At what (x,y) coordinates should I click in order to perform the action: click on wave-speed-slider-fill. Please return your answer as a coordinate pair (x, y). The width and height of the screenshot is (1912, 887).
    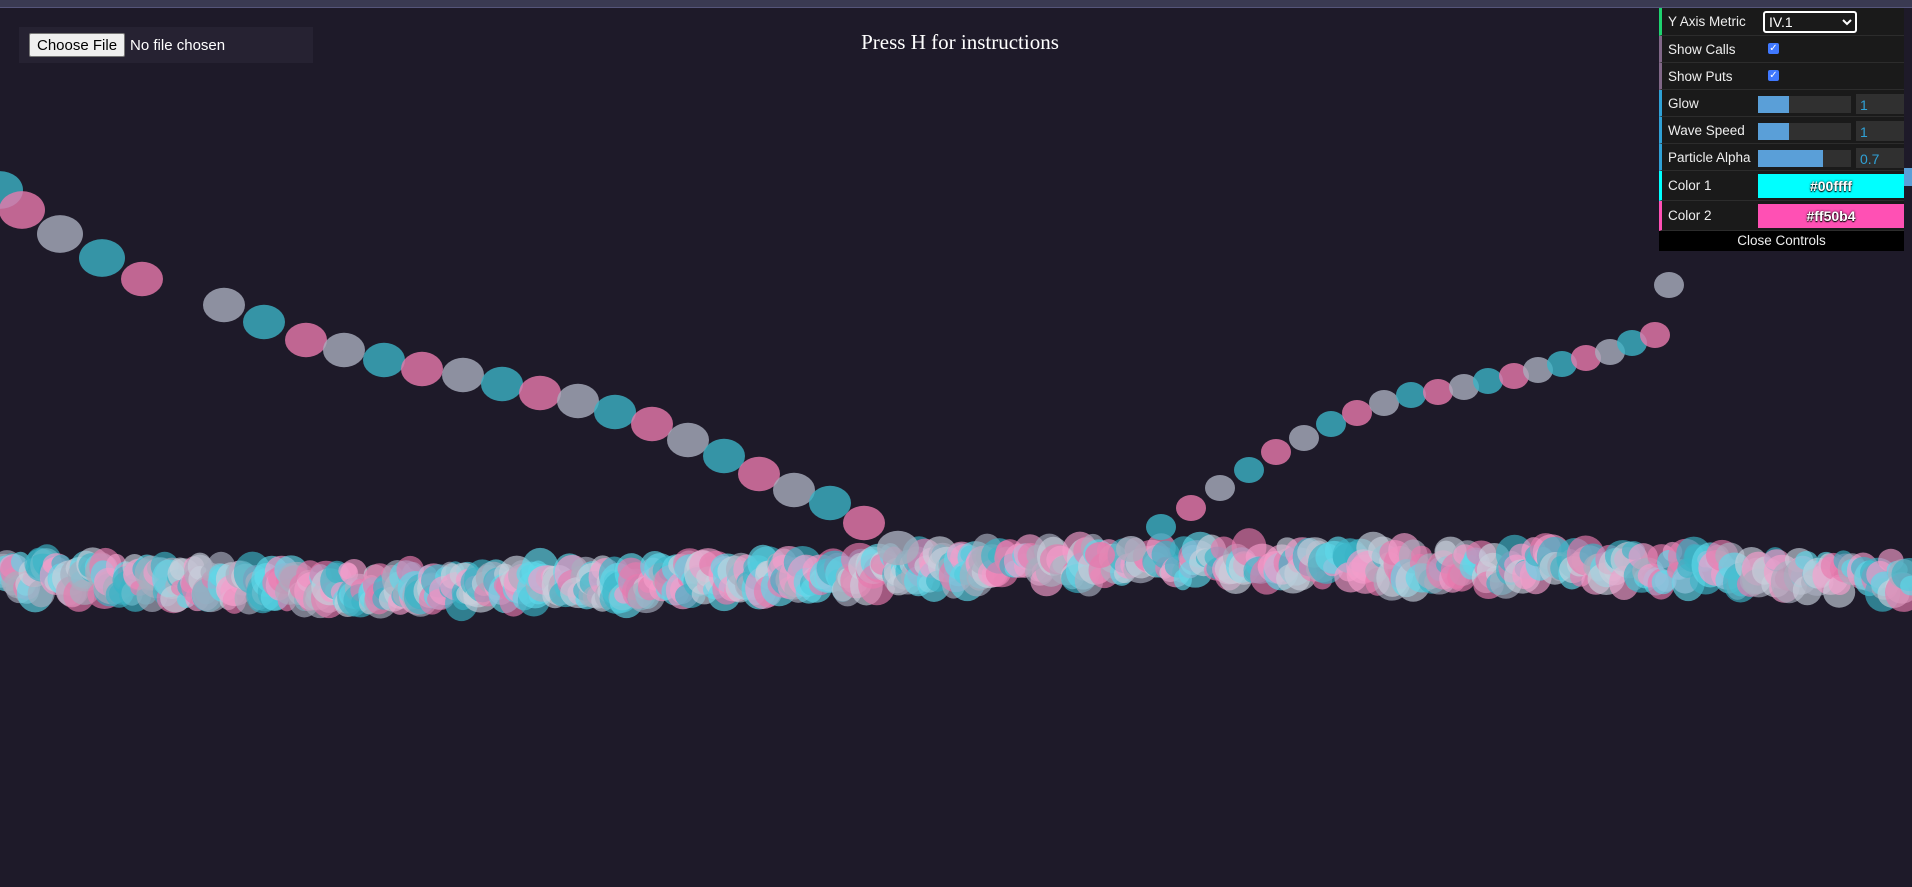
    Looking at the image, I should click on (1773, 131).